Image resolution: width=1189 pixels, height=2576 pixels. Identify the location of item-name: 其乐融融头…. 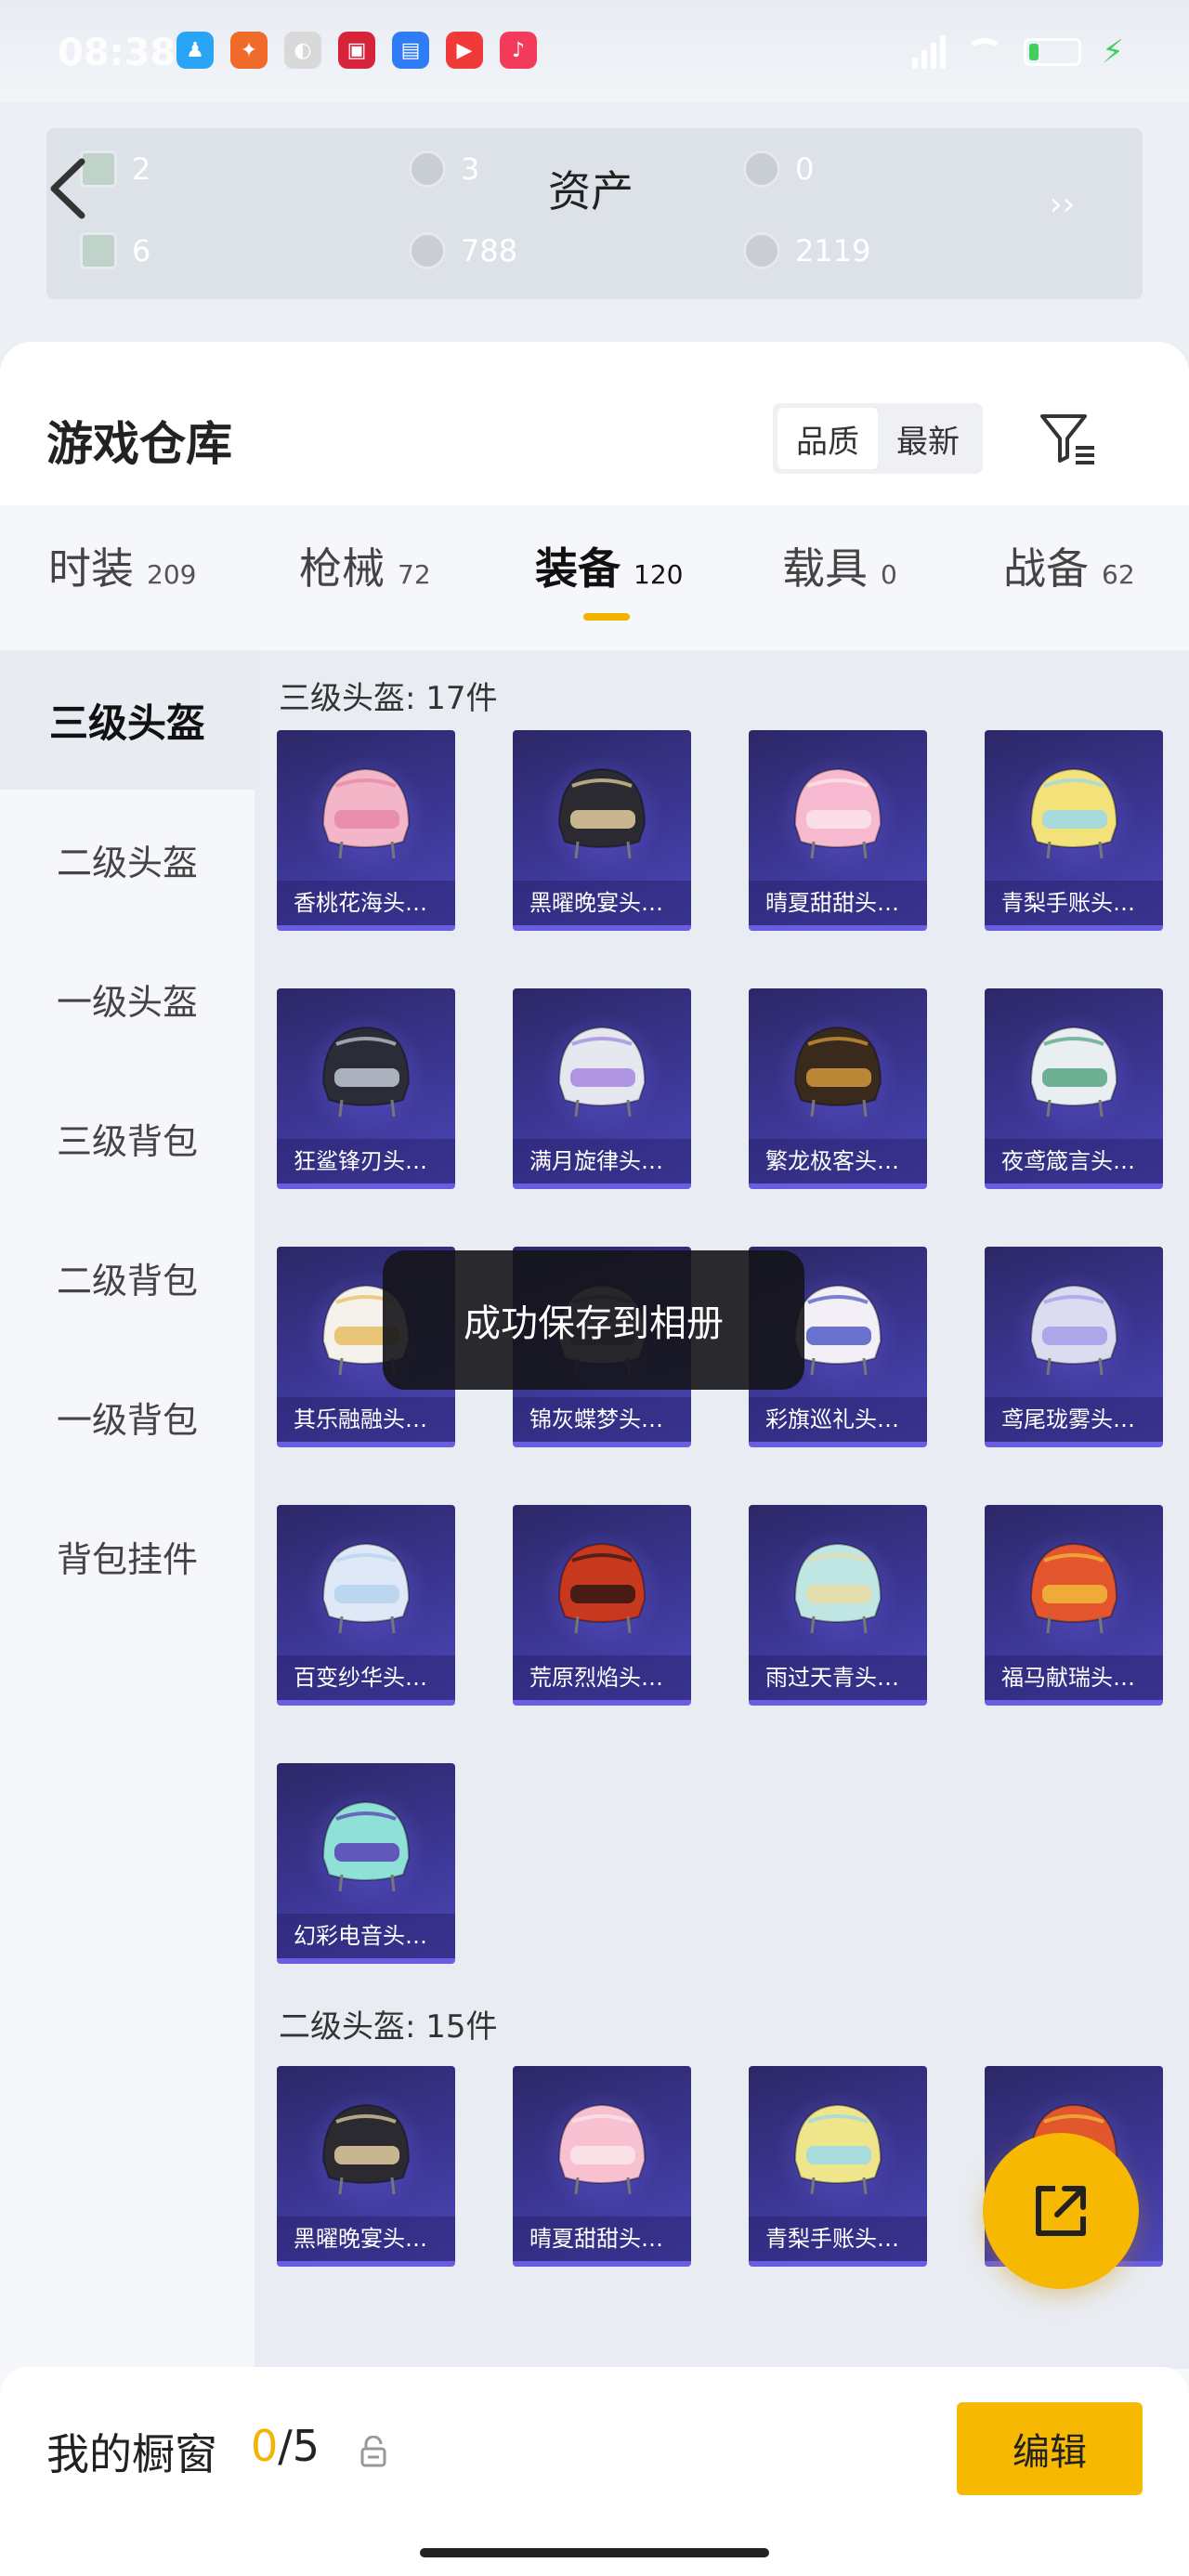
(366, 1419).